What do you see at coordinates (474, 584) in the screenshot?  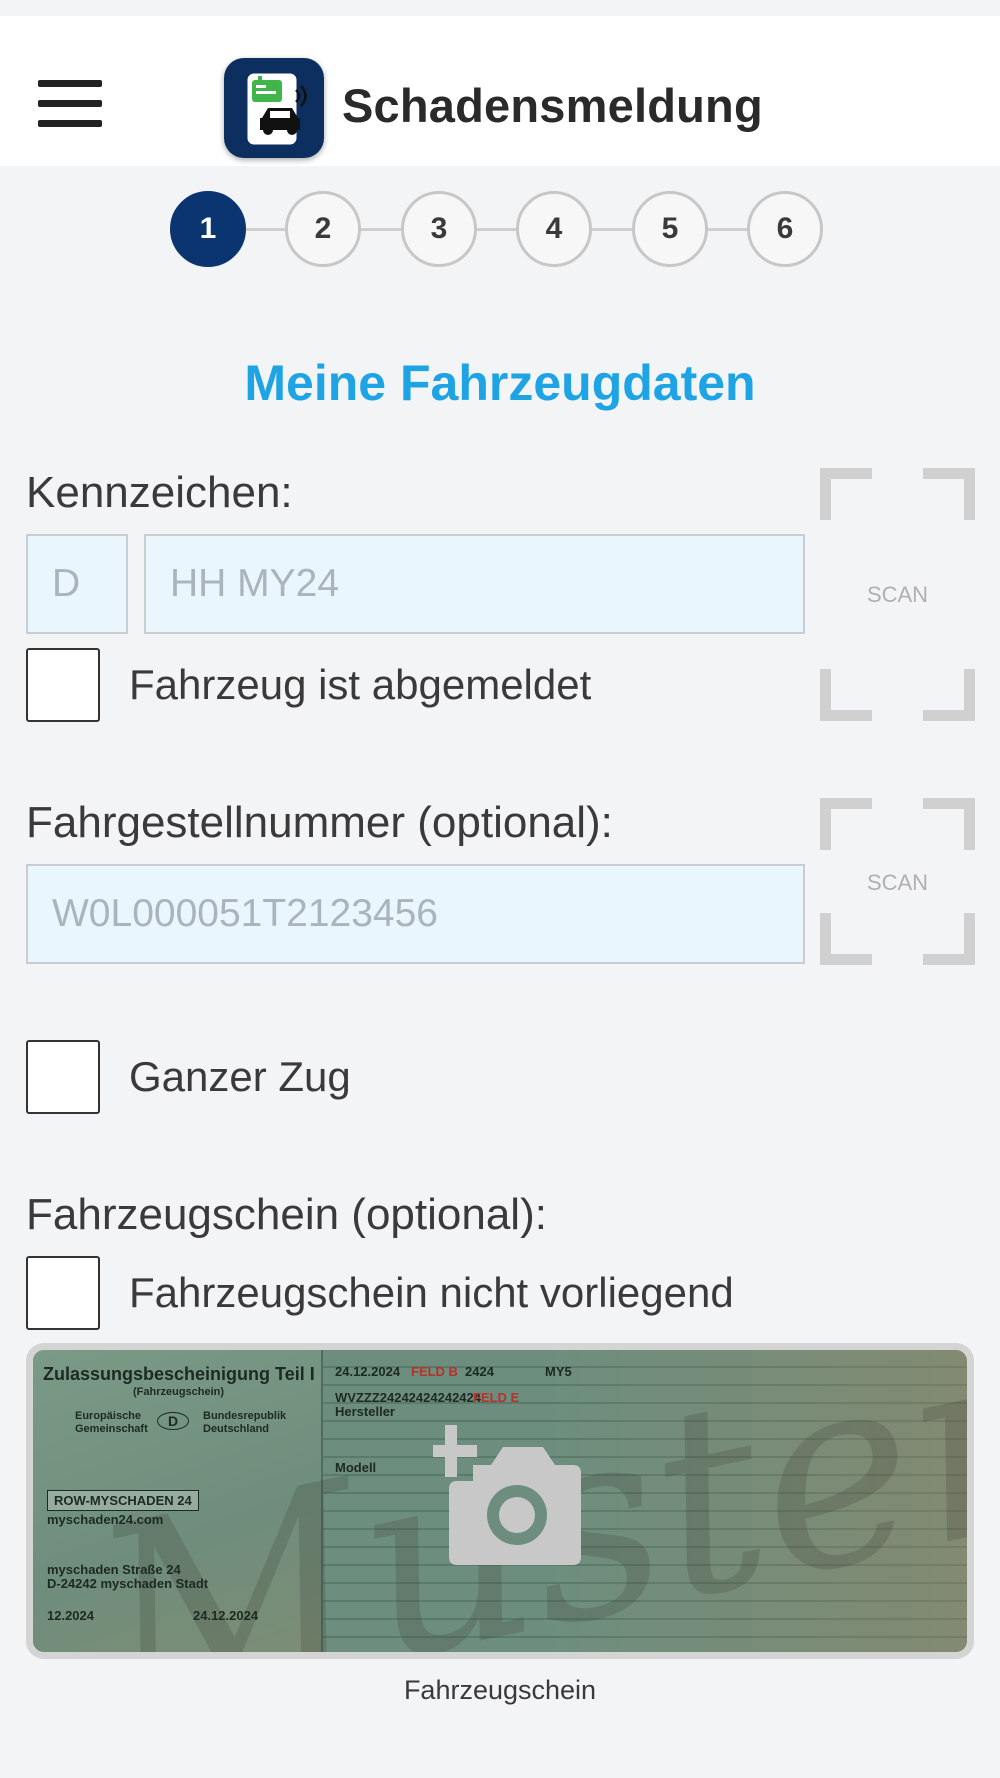 I see `license-plate-input: HH MY24` at bounding box center [474, 584].